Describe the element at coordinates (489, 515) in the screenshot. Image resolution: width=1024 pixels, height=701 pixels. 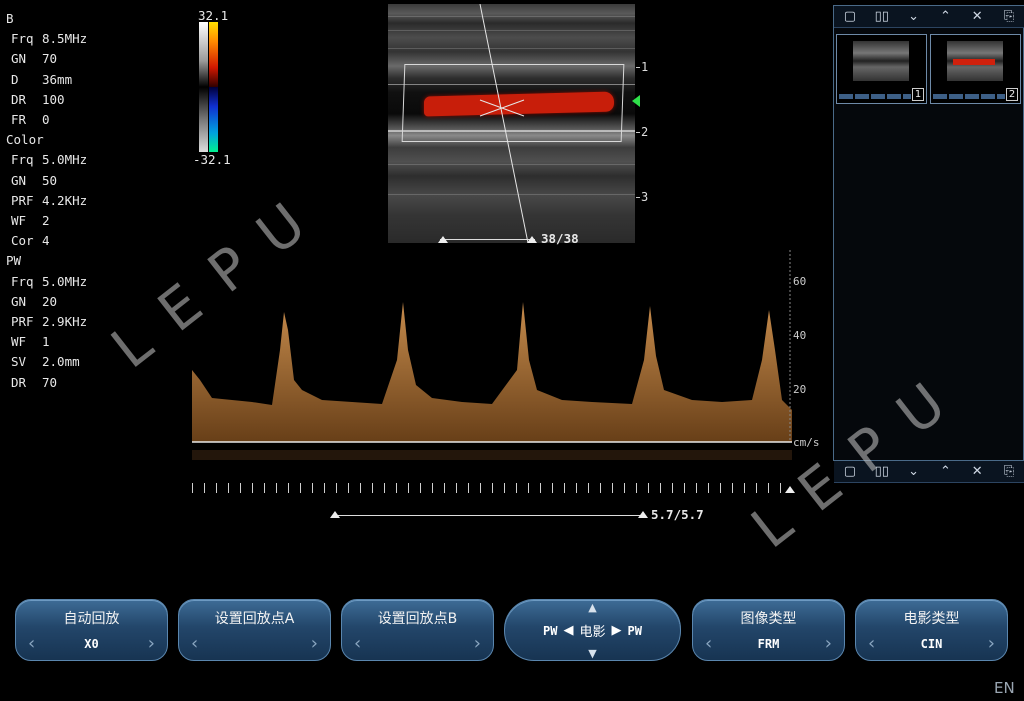
I see `cine-scroll-bar` at that location.